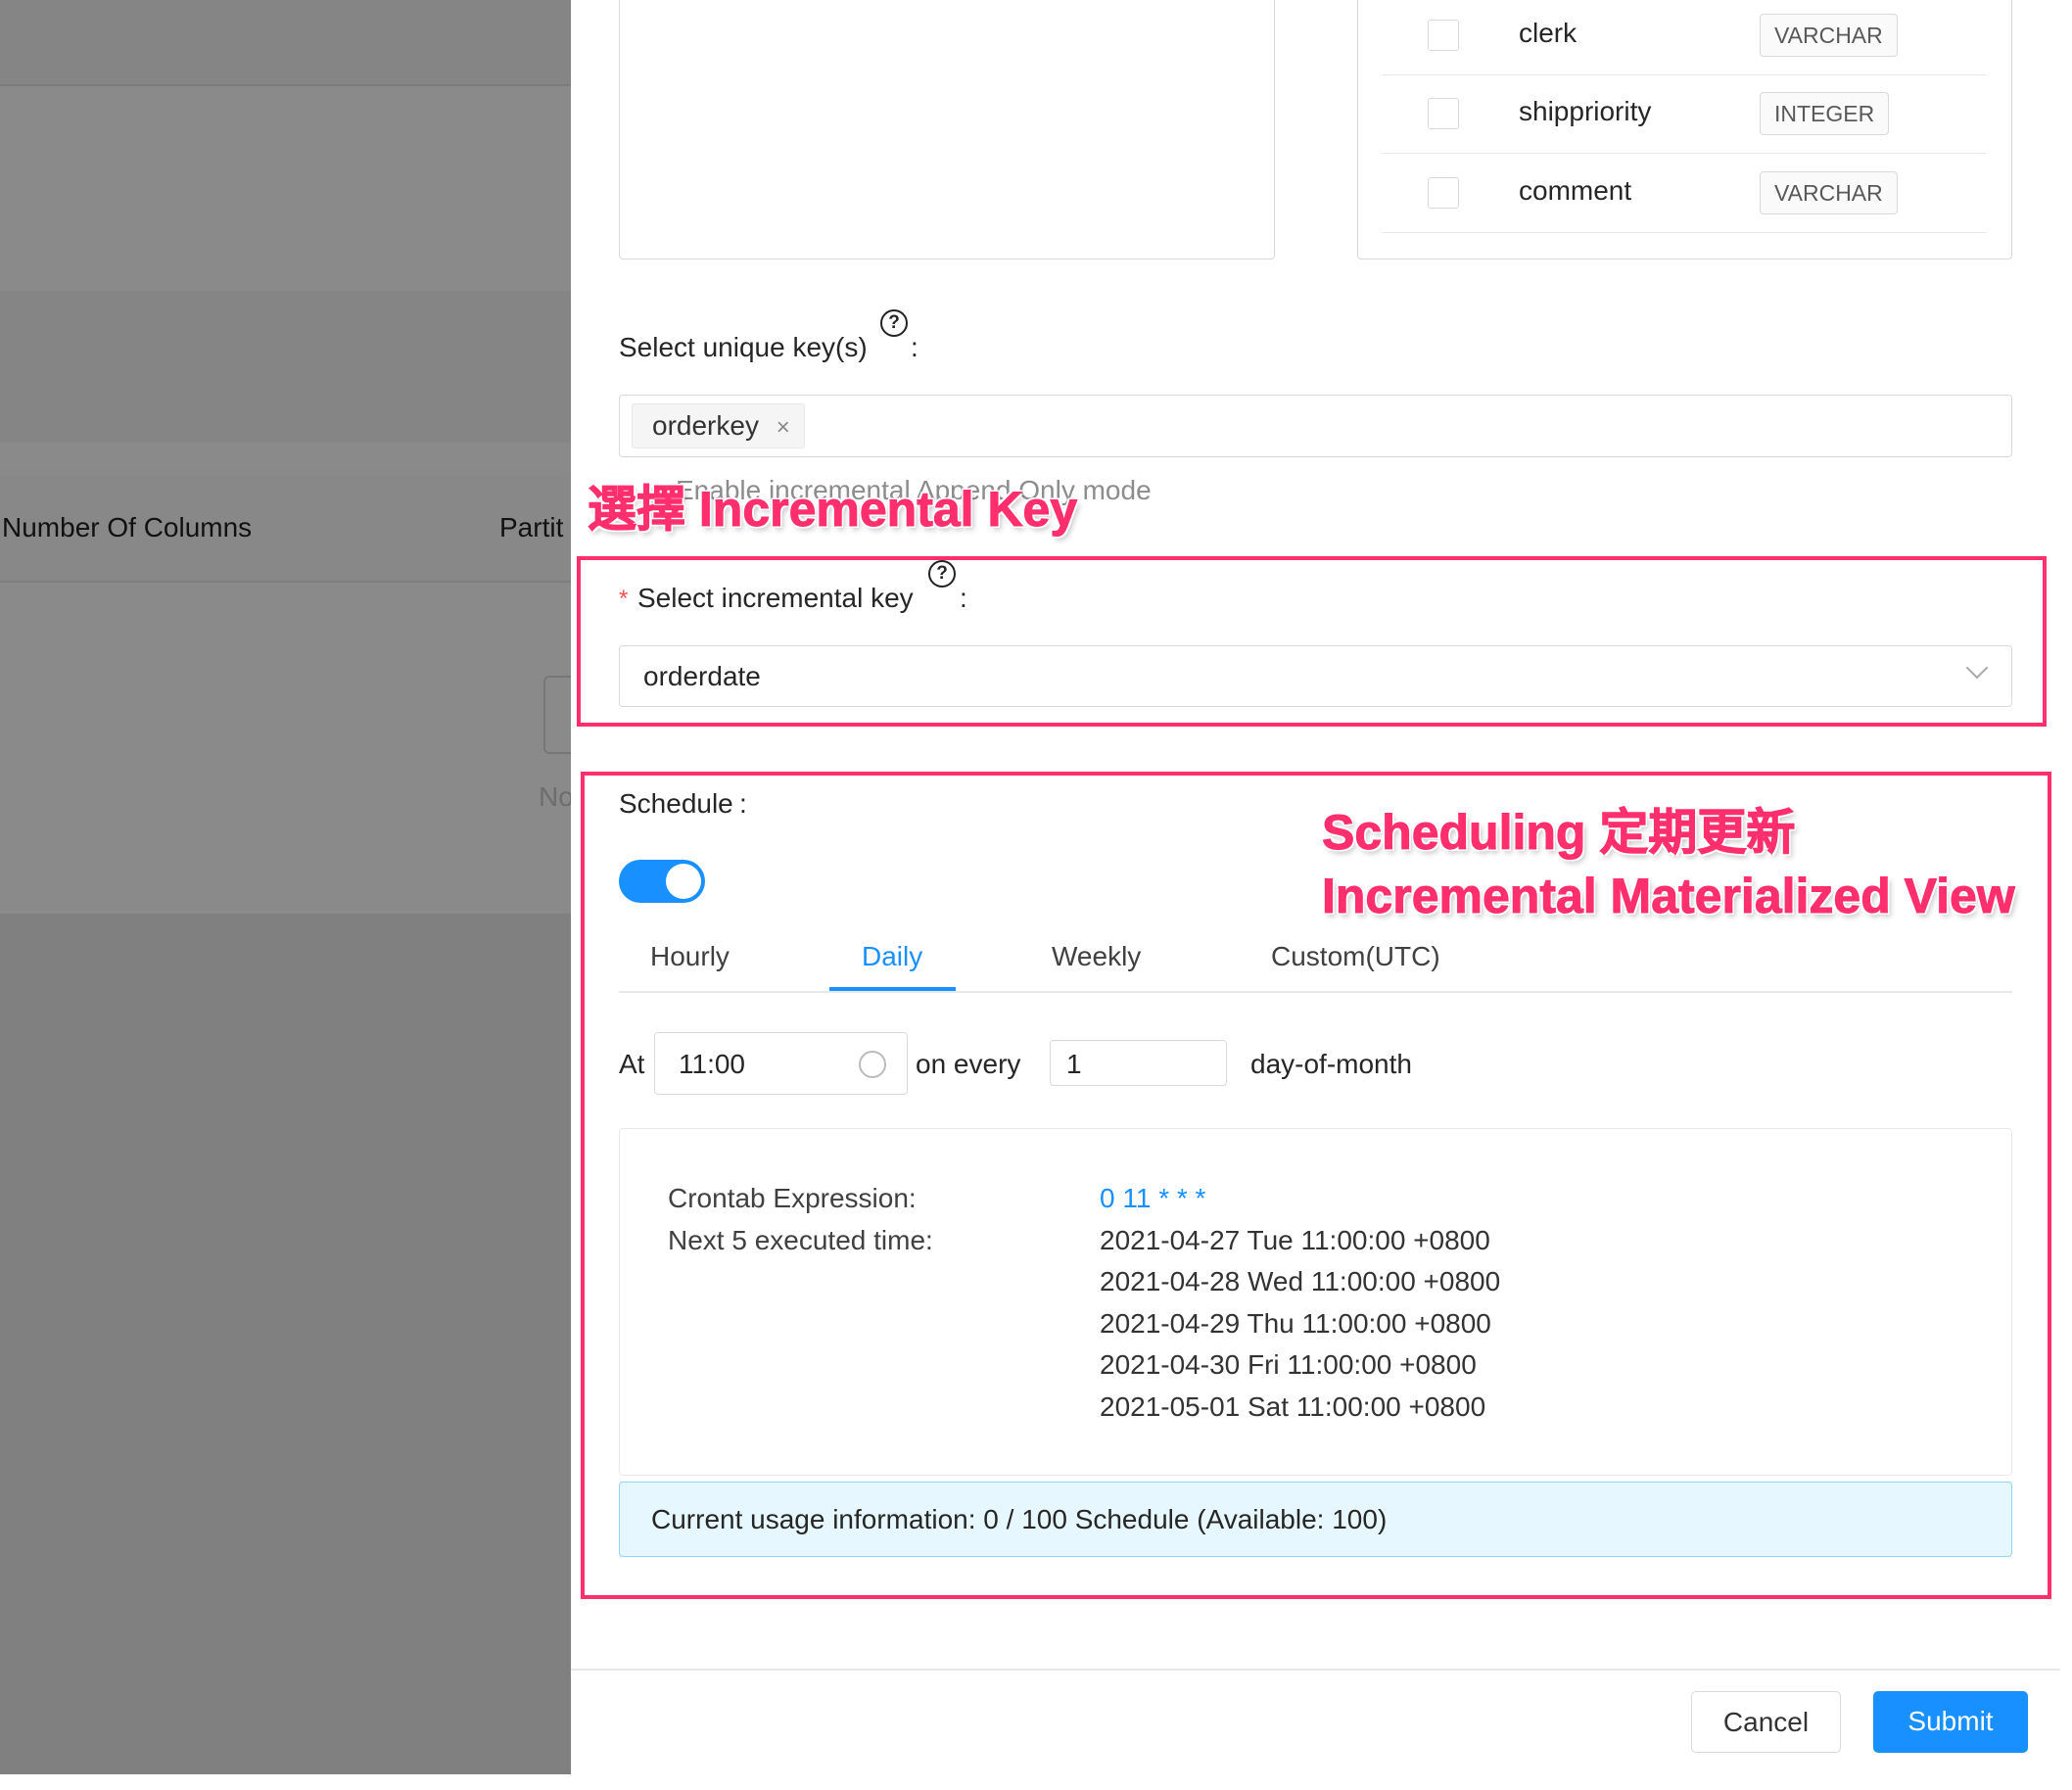 Image resolution: width=2072 pixels, height=1790 pixels. I want to click on on-every-label: on every, so click(969, 1064).